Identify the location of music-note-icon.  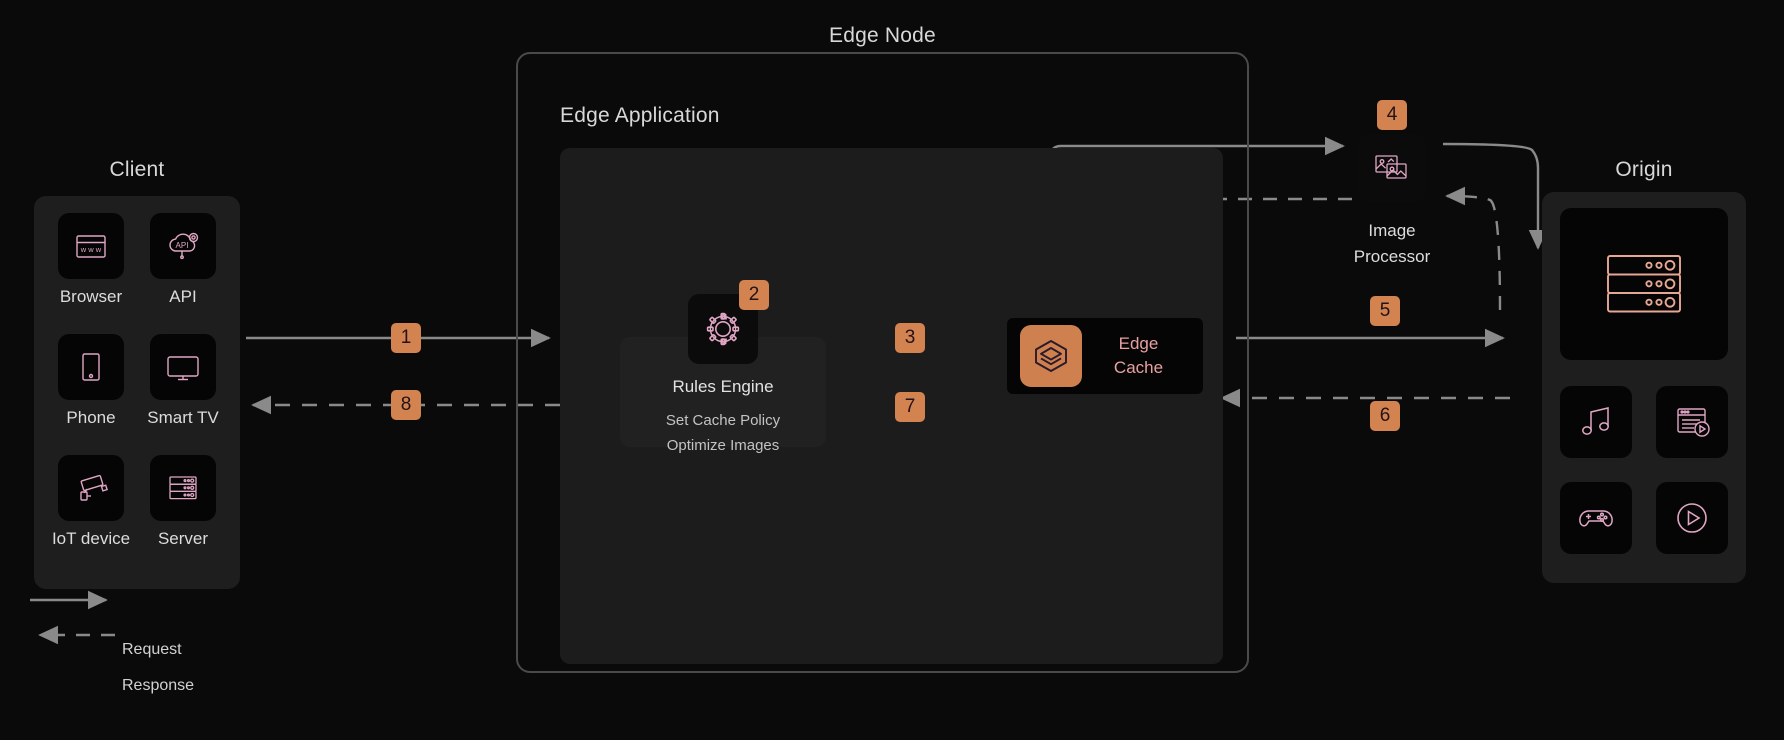
(1596, 422).